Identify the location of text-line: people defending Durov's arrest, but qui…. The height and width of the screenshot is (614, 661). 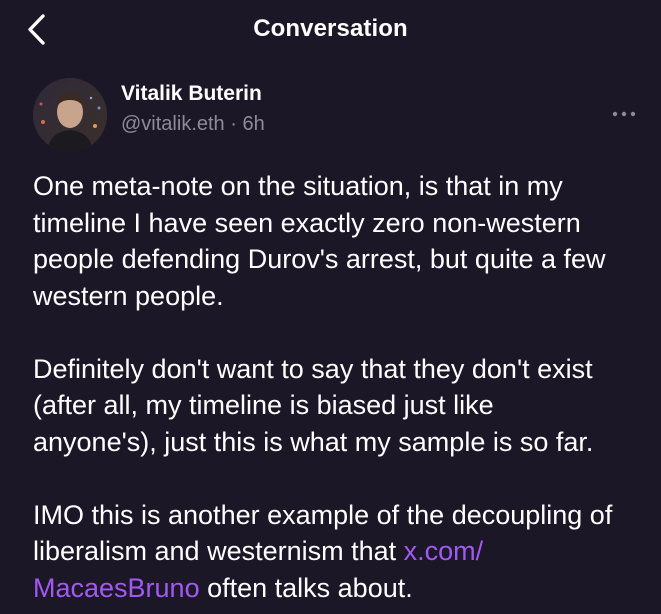
(319, 259).